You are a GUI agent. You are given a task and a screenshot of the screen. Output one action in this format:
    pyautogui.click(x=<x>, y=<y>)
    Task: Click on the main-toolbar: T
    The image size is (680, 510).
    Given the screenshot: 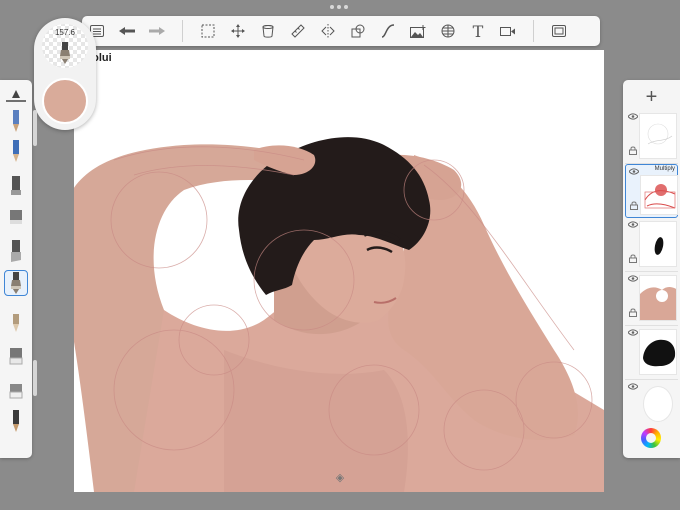 What is the action you would take?
    pyautogui.click(x=341, y=31)
    